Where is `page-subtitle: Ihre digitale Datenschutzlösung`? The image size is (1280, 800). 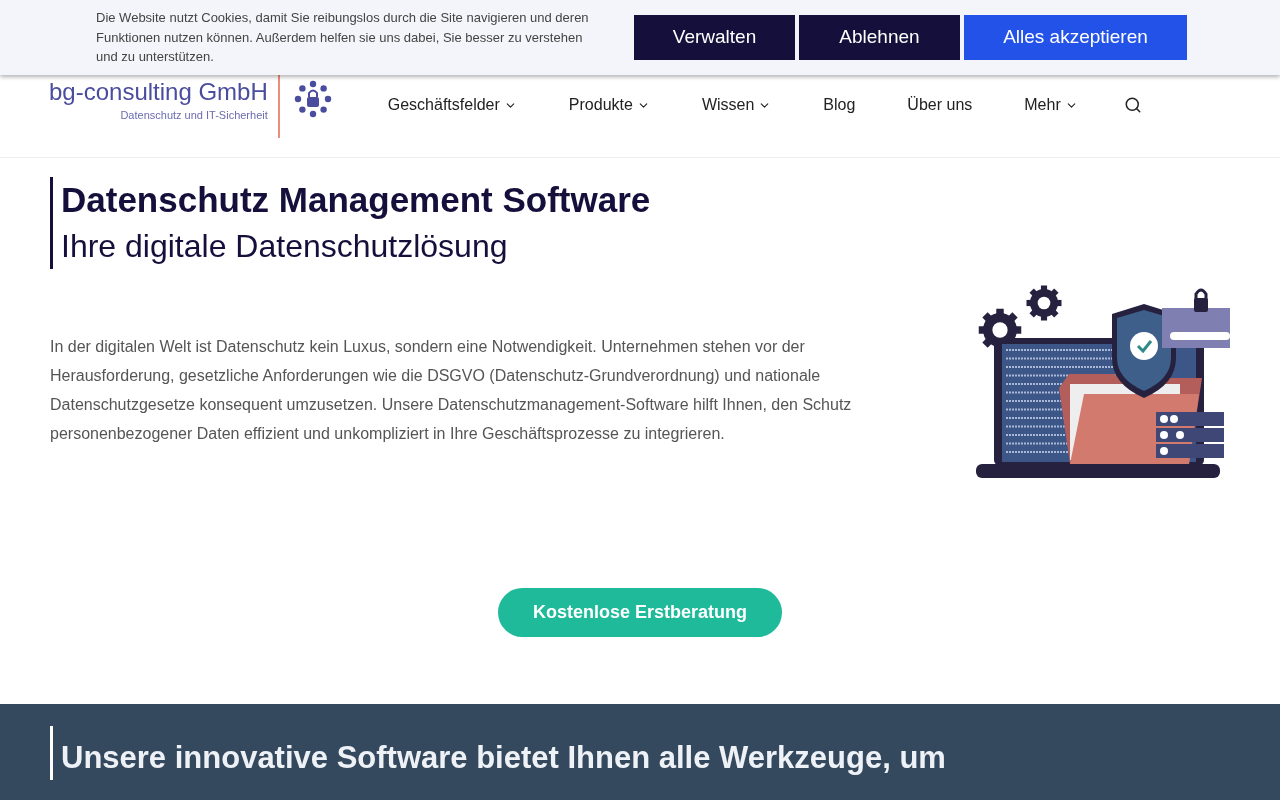 page-subtitle: Ihre digitale Datenschutzlösung is located at coordinates (285, 246).